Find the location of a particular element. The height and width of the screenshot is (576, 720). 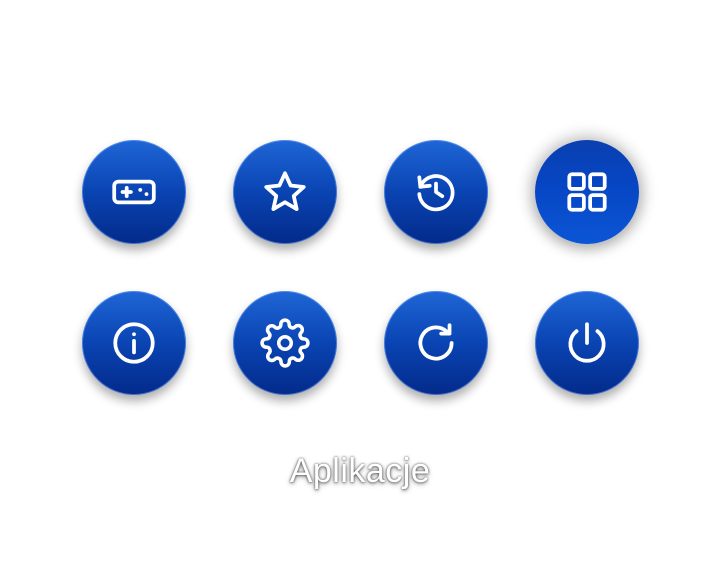

star-icon is located at coordinates (285, 192).